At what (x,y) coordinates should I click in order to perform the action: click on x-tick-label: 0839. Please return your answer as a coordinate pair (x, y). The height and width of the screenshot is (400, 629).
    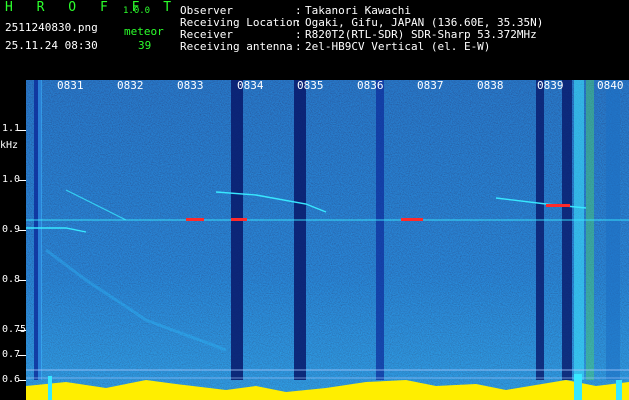
    Looking at the image, I should click on (550, 85).